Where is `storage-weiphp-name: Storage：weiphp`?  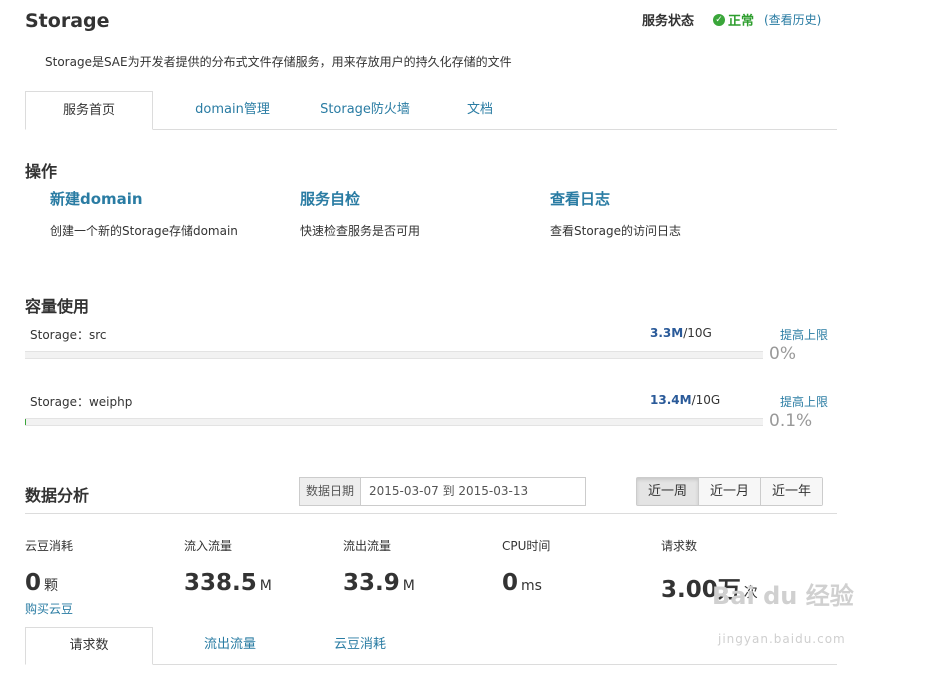
storage-weiphp-name: Storage：weiphp is located at coordinates (81, 402).